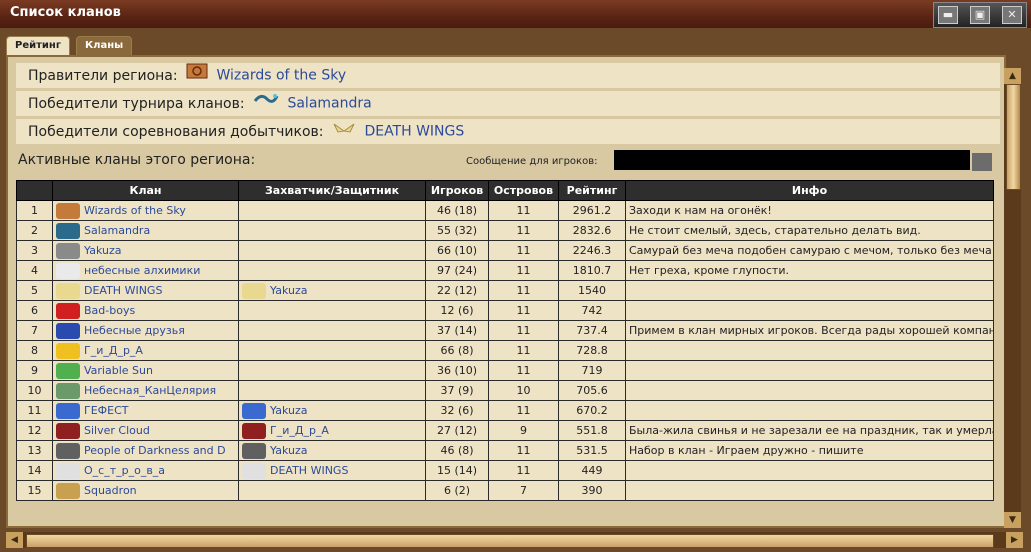 Image resolution: width=1031 pixels, height=552 pixels. I want to click on info-cell-text: Набор в клан - Играем дружно - пишите, so click(746, 450).